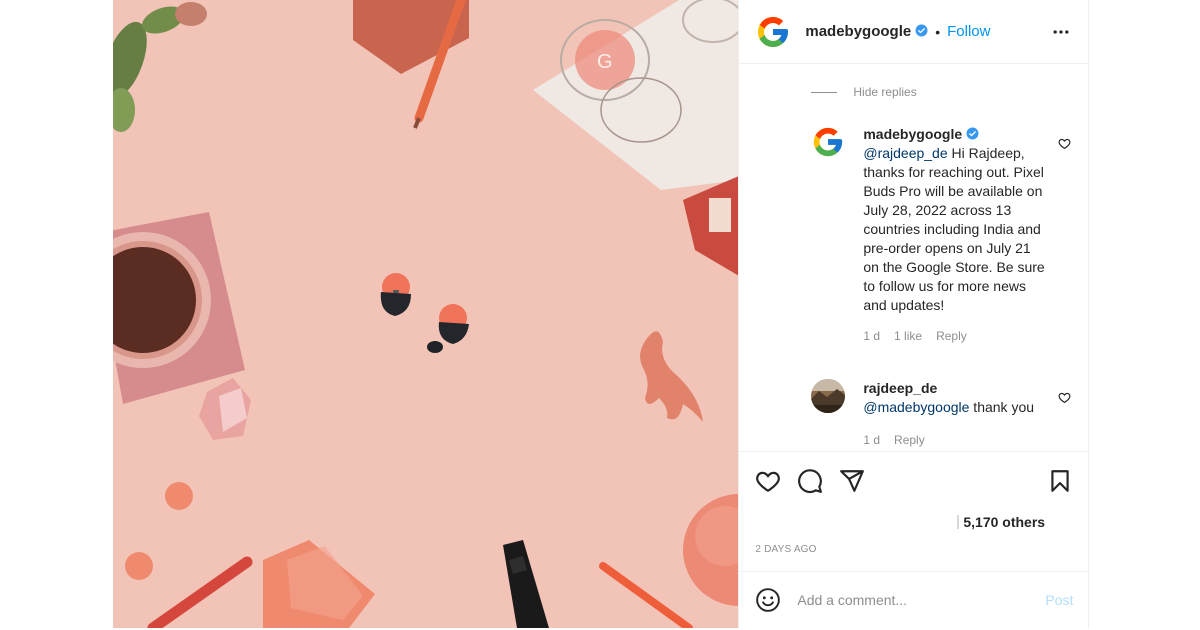 The height and width of the screenshot is (630, 1200). Describe the element at coordinates (852, 481) in the screenshot. I see `share-paper-plane-icon` at that location.